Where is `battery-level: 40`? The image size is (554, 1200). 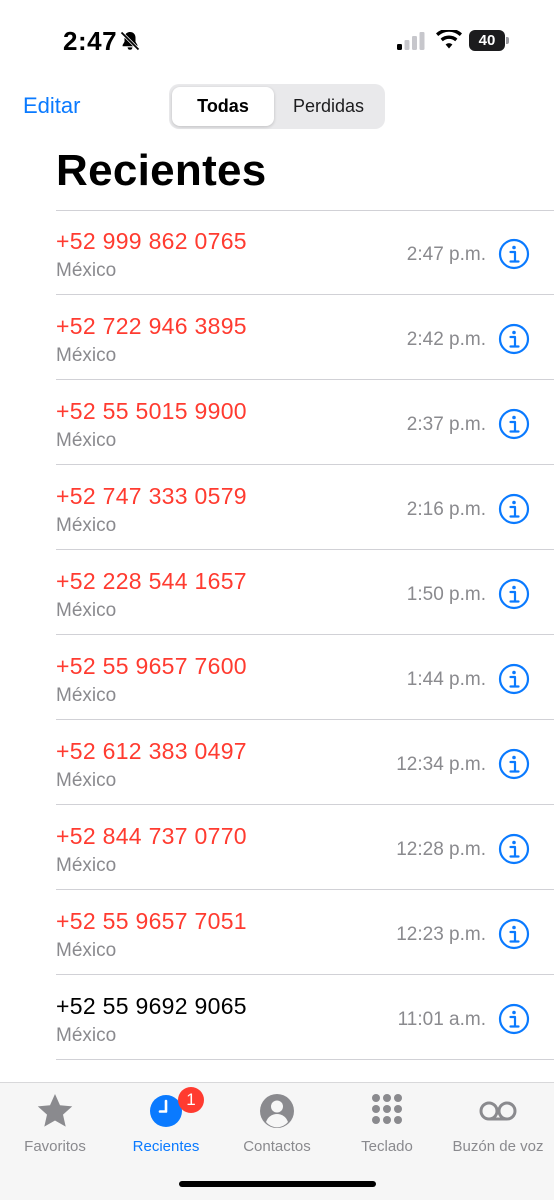
battery-level: 40 is located at coordinates (487, 40).